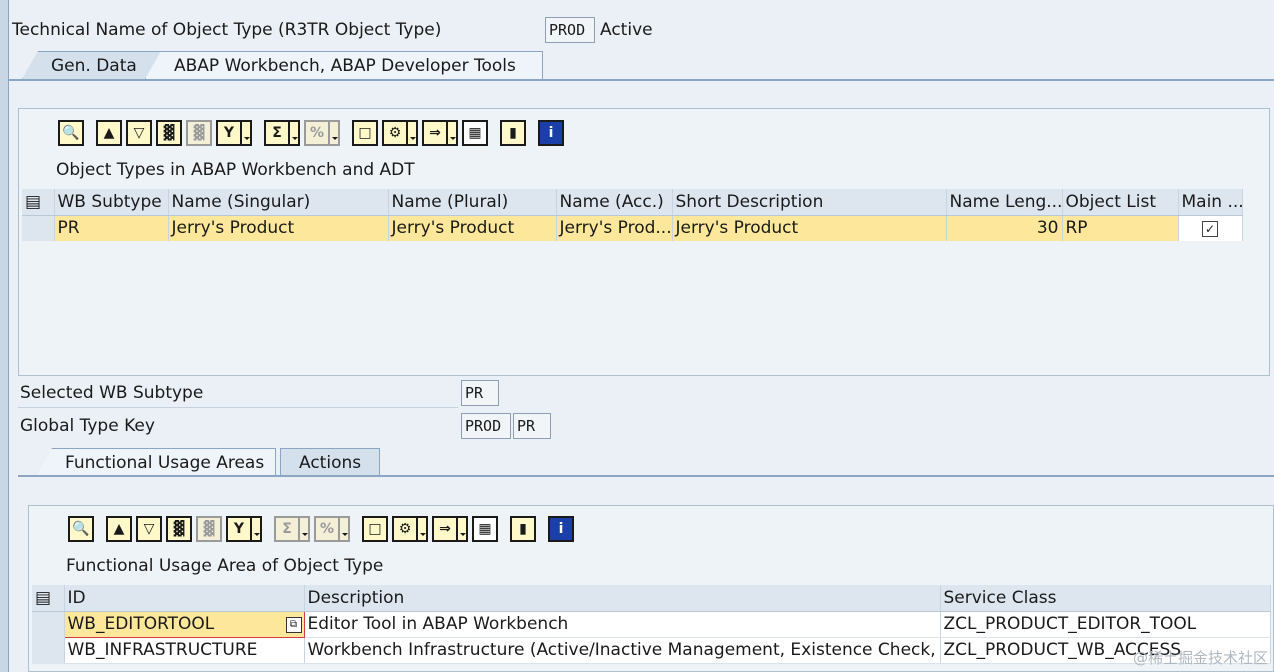  Describe the element at coordinates (165, 463) in the screenshot. I see `tab-functional-usage-areas-label: Functional Usage Areas` at that location.